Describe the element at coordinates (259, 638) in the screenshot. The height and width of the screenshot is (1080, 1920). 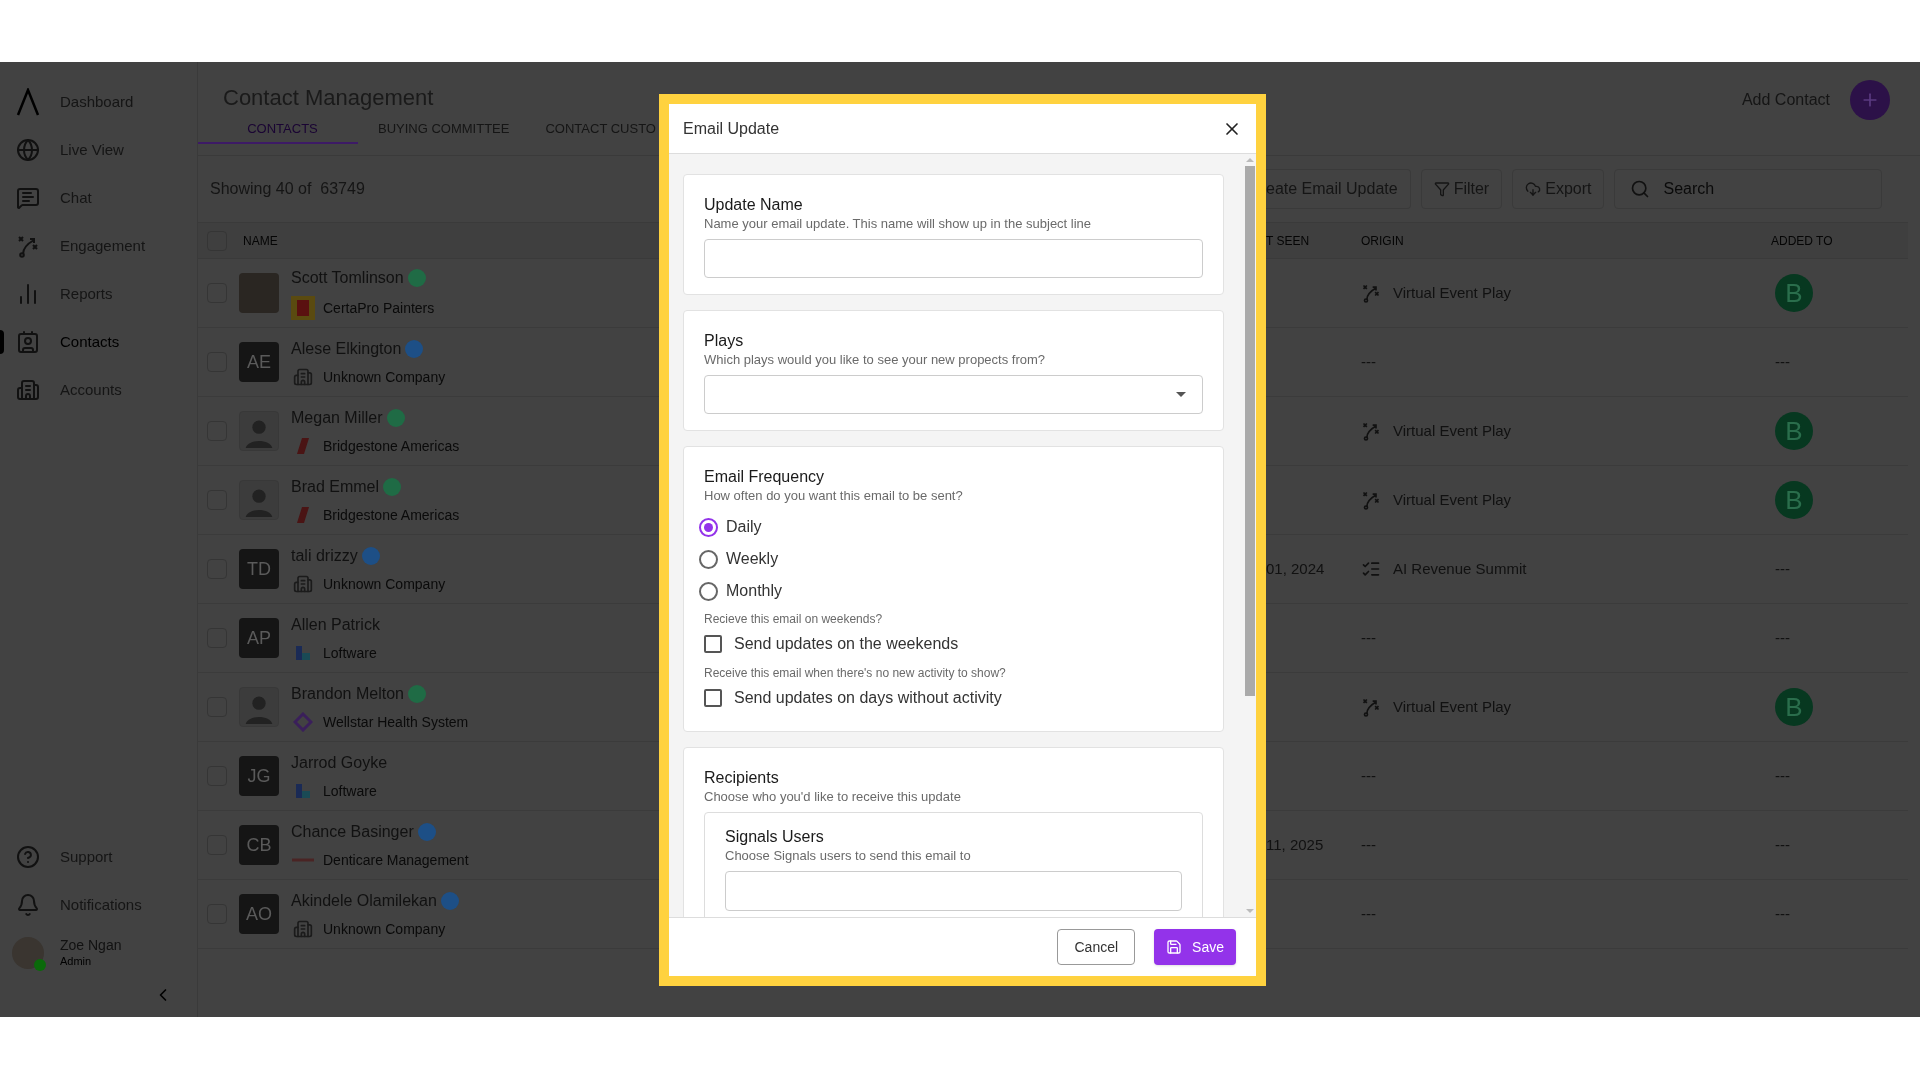
I see `avatar-initials: AP` at that location.